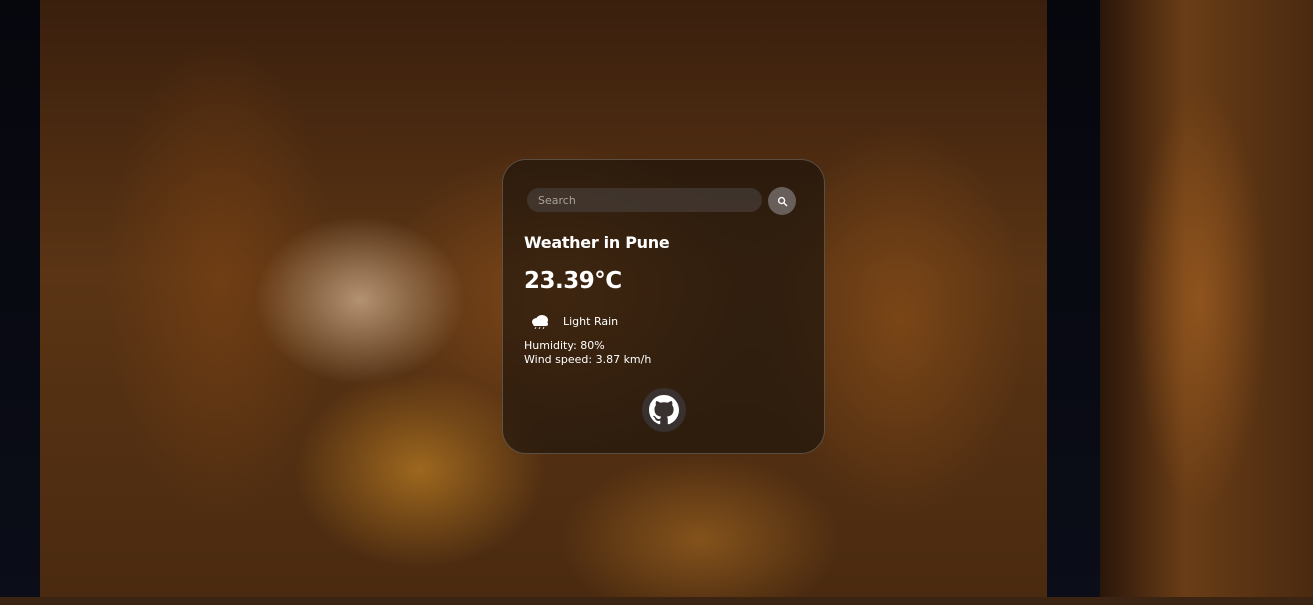 This screenshot has height=605, width=1313. Describe the element at coordinates (597, 242) in the screenshot. I see `weather-title: Weather in Pune` at that location.